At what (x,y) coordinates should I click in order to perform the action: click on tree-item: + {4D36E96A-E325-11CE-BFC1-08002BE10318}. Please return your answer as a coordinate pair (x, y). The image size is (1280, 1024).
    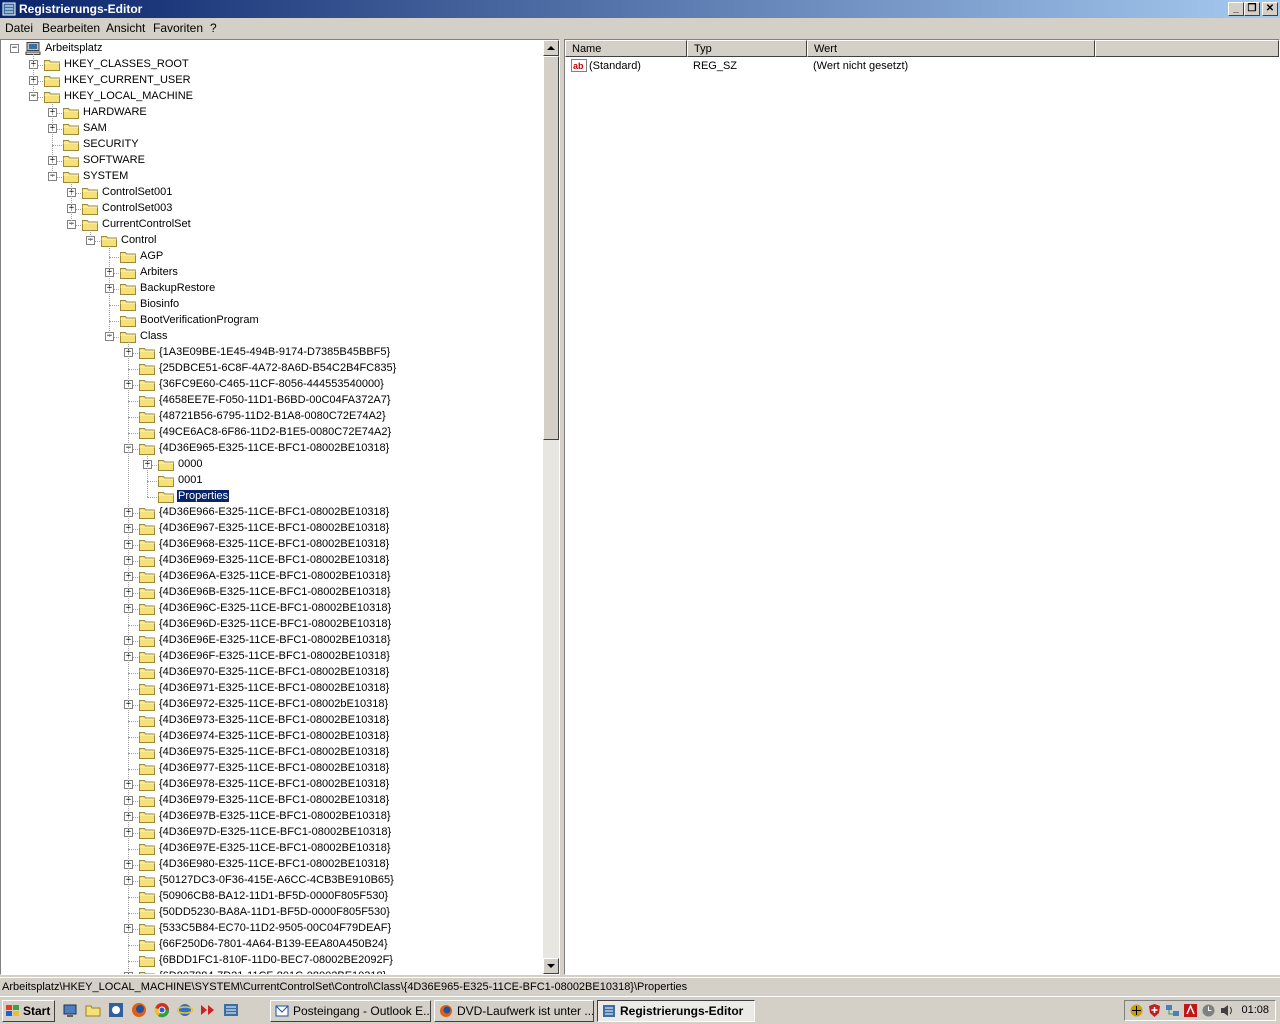
    Looking at the image, I should click on (272, 577).